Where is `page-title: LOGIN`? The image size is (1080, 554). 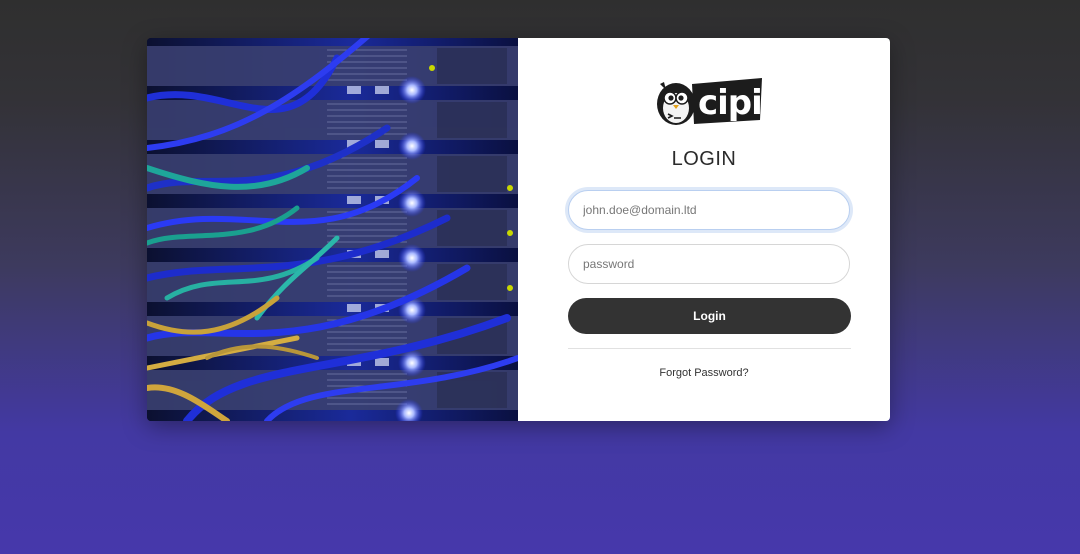 page-title: LOGIN is located at coordinates (704, 159).